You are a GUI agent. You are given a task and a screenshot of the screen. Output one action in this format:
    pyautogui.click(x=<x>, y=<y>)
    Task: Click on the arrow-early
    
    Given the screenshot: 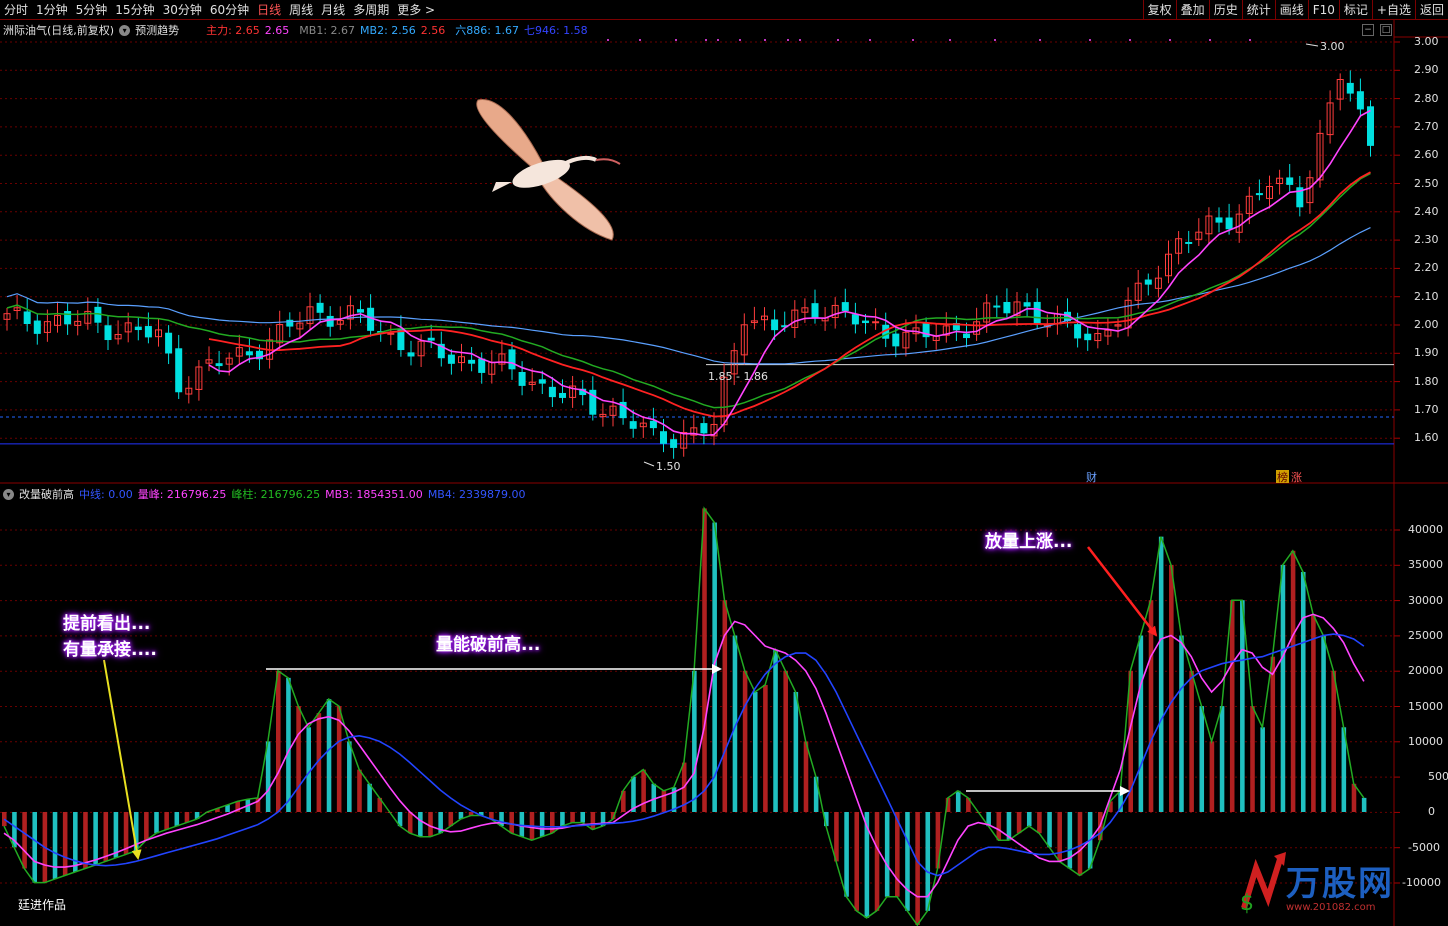 What is the action you would take?
    pyautogui.click(x=122, y=759)
    